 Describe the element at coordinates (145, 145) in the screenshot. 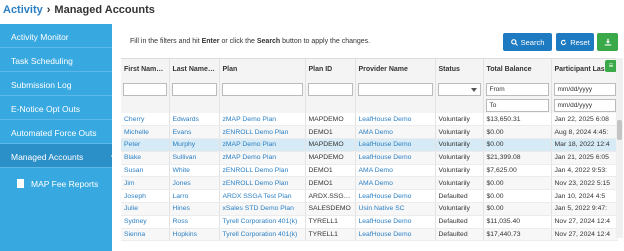

I see `first-name-cell: Peter` at that location.